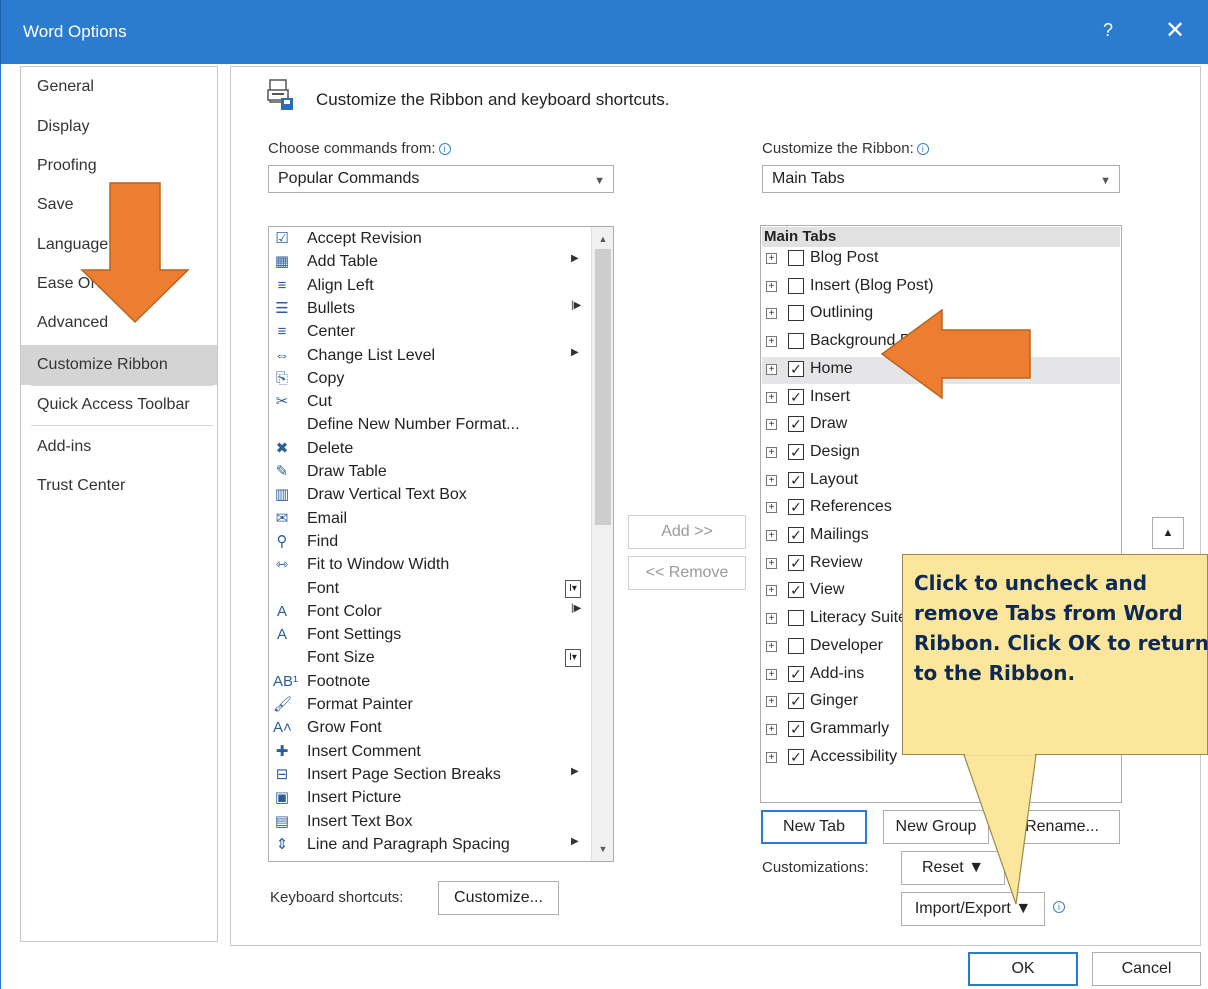 The height and width of the screenshot is (989, 1208). Describe the element at coordinates (429, 239) in the screenshot. I see `command-item: ☑ Accept Revision` at that location.